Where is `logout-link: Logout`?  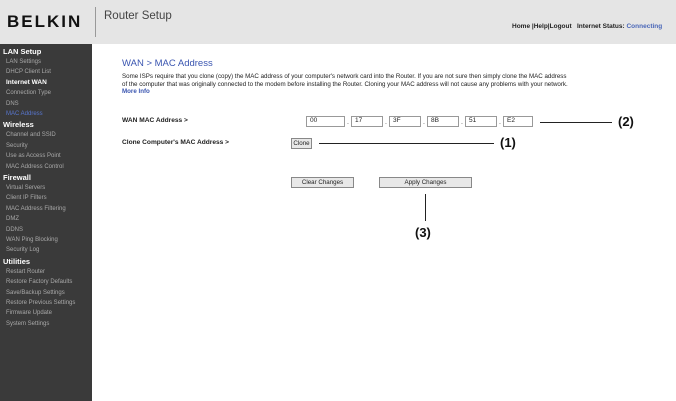
logout-link: Logout is located at coordinates (561, 26).